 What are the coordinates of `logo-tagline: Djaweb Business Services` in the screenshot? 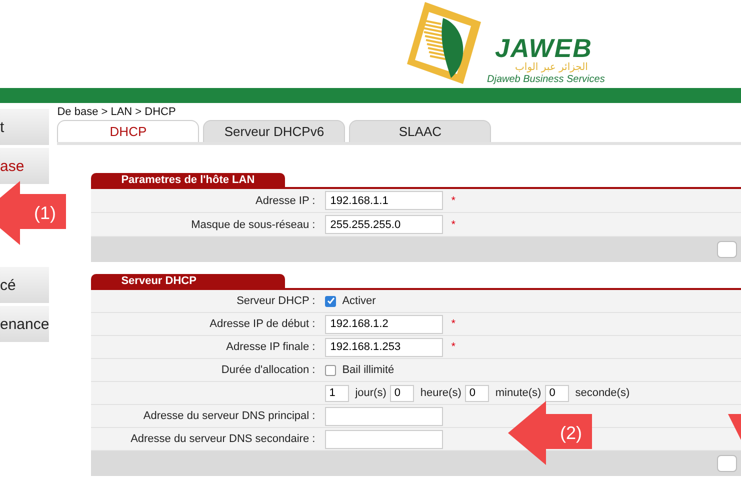 It's located at (545, 80).